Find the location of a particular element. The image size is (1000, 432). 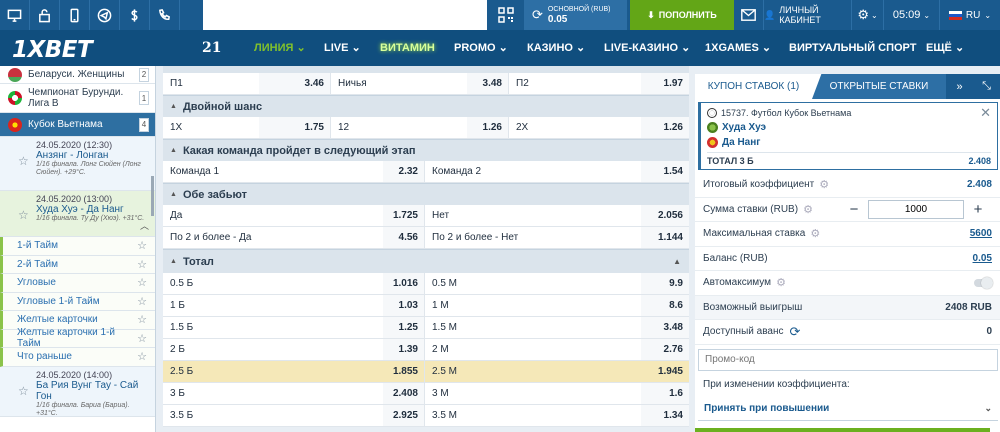

sidebar-market-item: Угловые 1-й Тайм ☆ is located at coordinates (77, 301).